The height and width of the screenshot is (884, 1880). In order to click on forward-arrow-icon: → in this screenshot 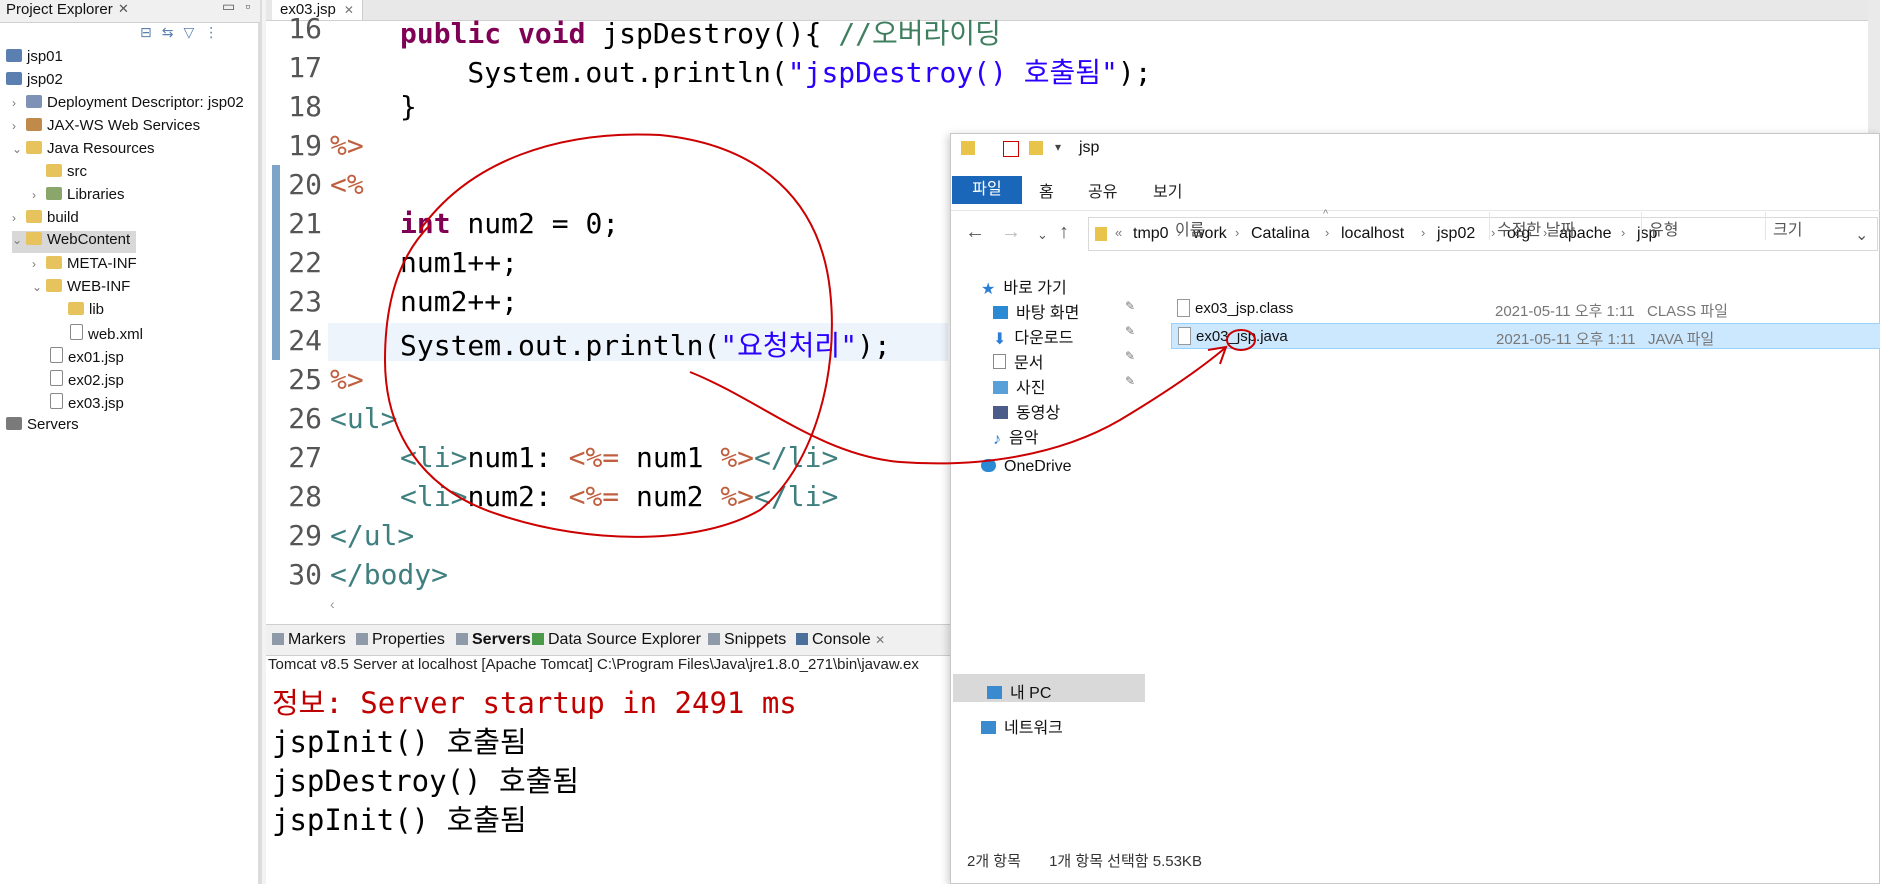, I will do `click(1011, 232)`.